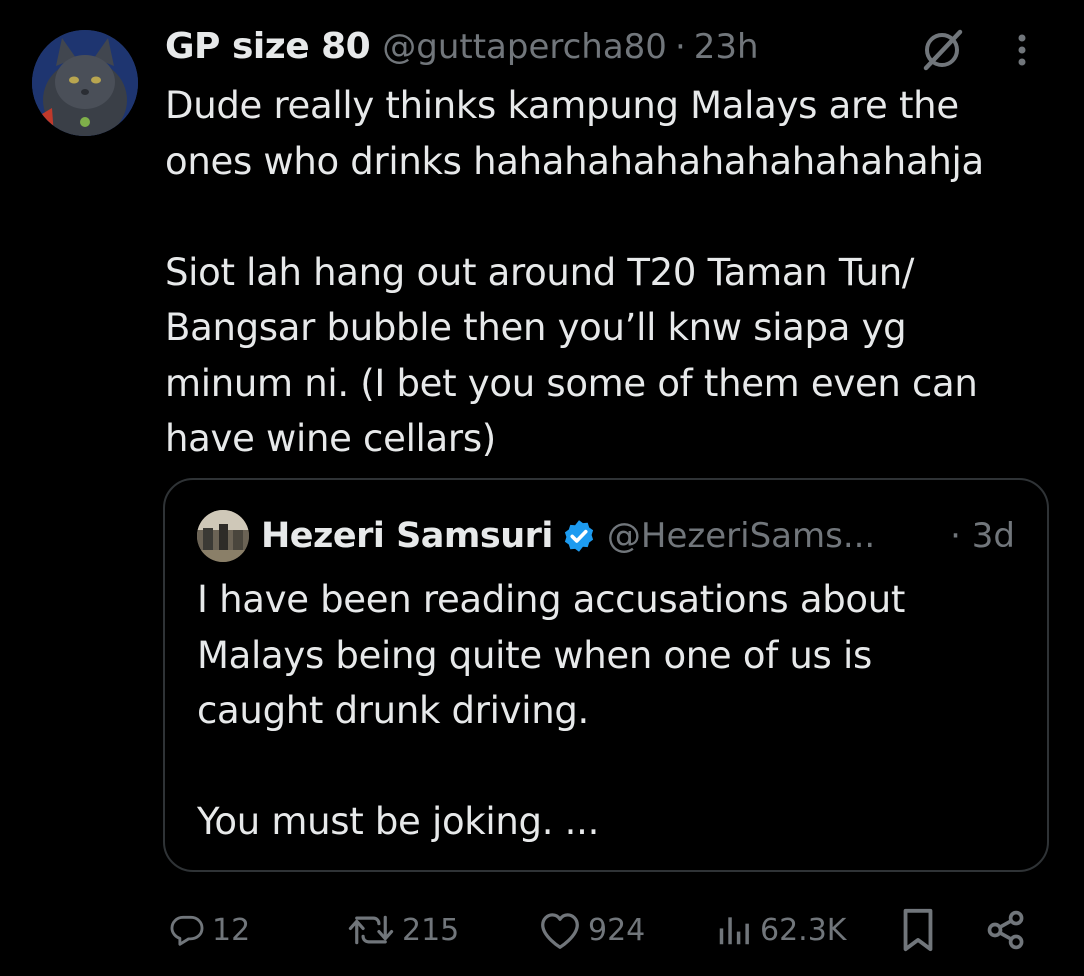  What do you see at coordinates (734, 931) in the screenshot?
I see `views-chart-icon` at bounding box center [734, 931].